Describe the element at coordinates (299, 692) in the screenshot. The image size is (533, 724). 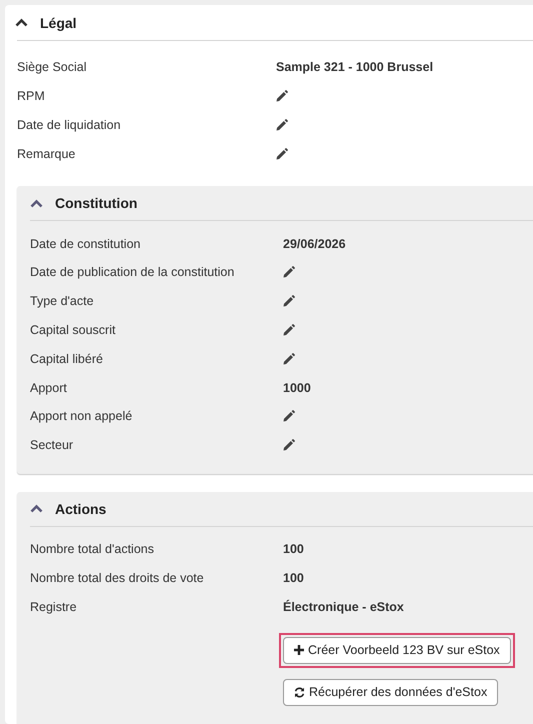
I see `refresh-icon` at that location.